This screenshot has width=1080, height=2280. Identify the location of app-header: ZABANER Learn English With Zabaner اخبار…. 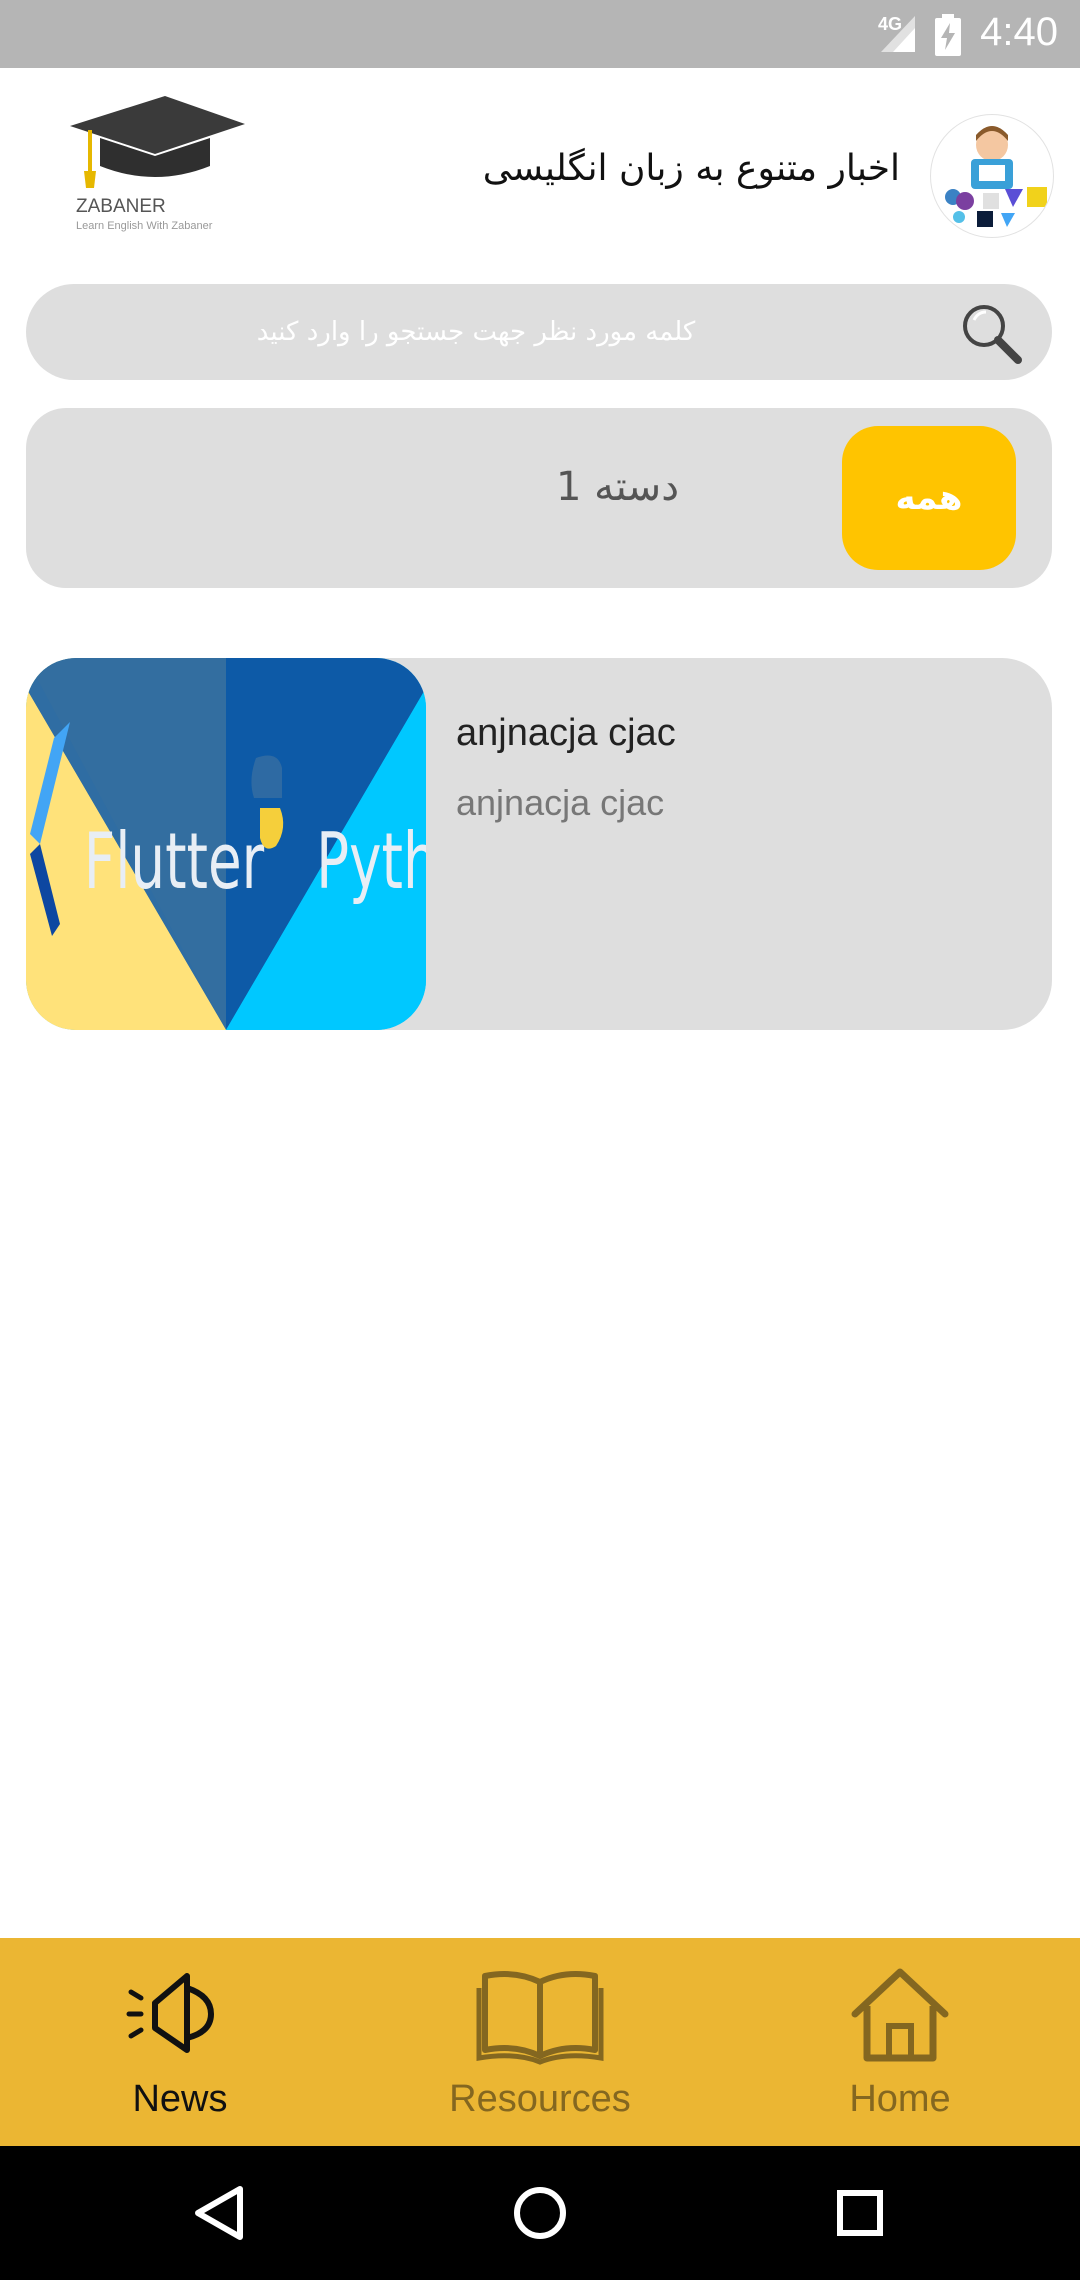
(540, 168).